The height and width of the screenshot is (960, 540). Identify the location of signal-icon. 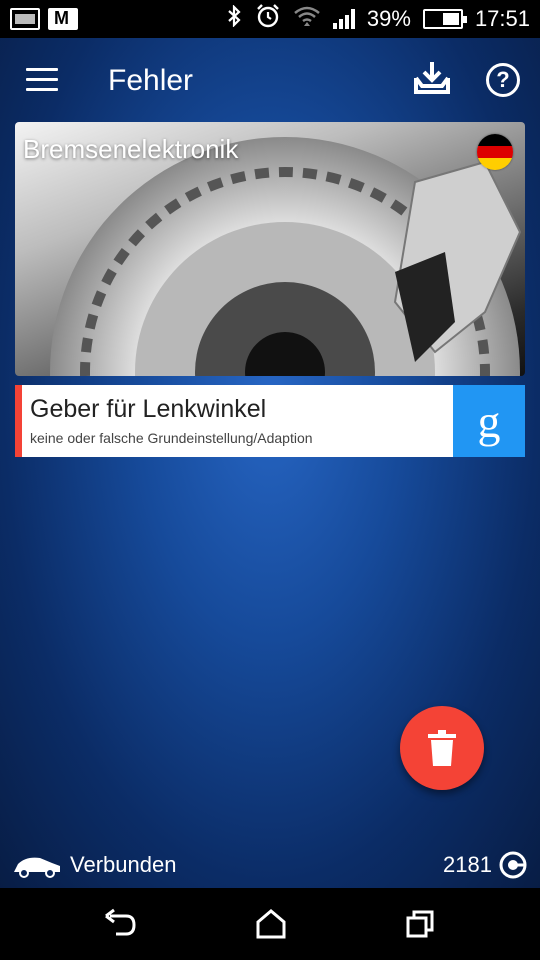
(343, 19).